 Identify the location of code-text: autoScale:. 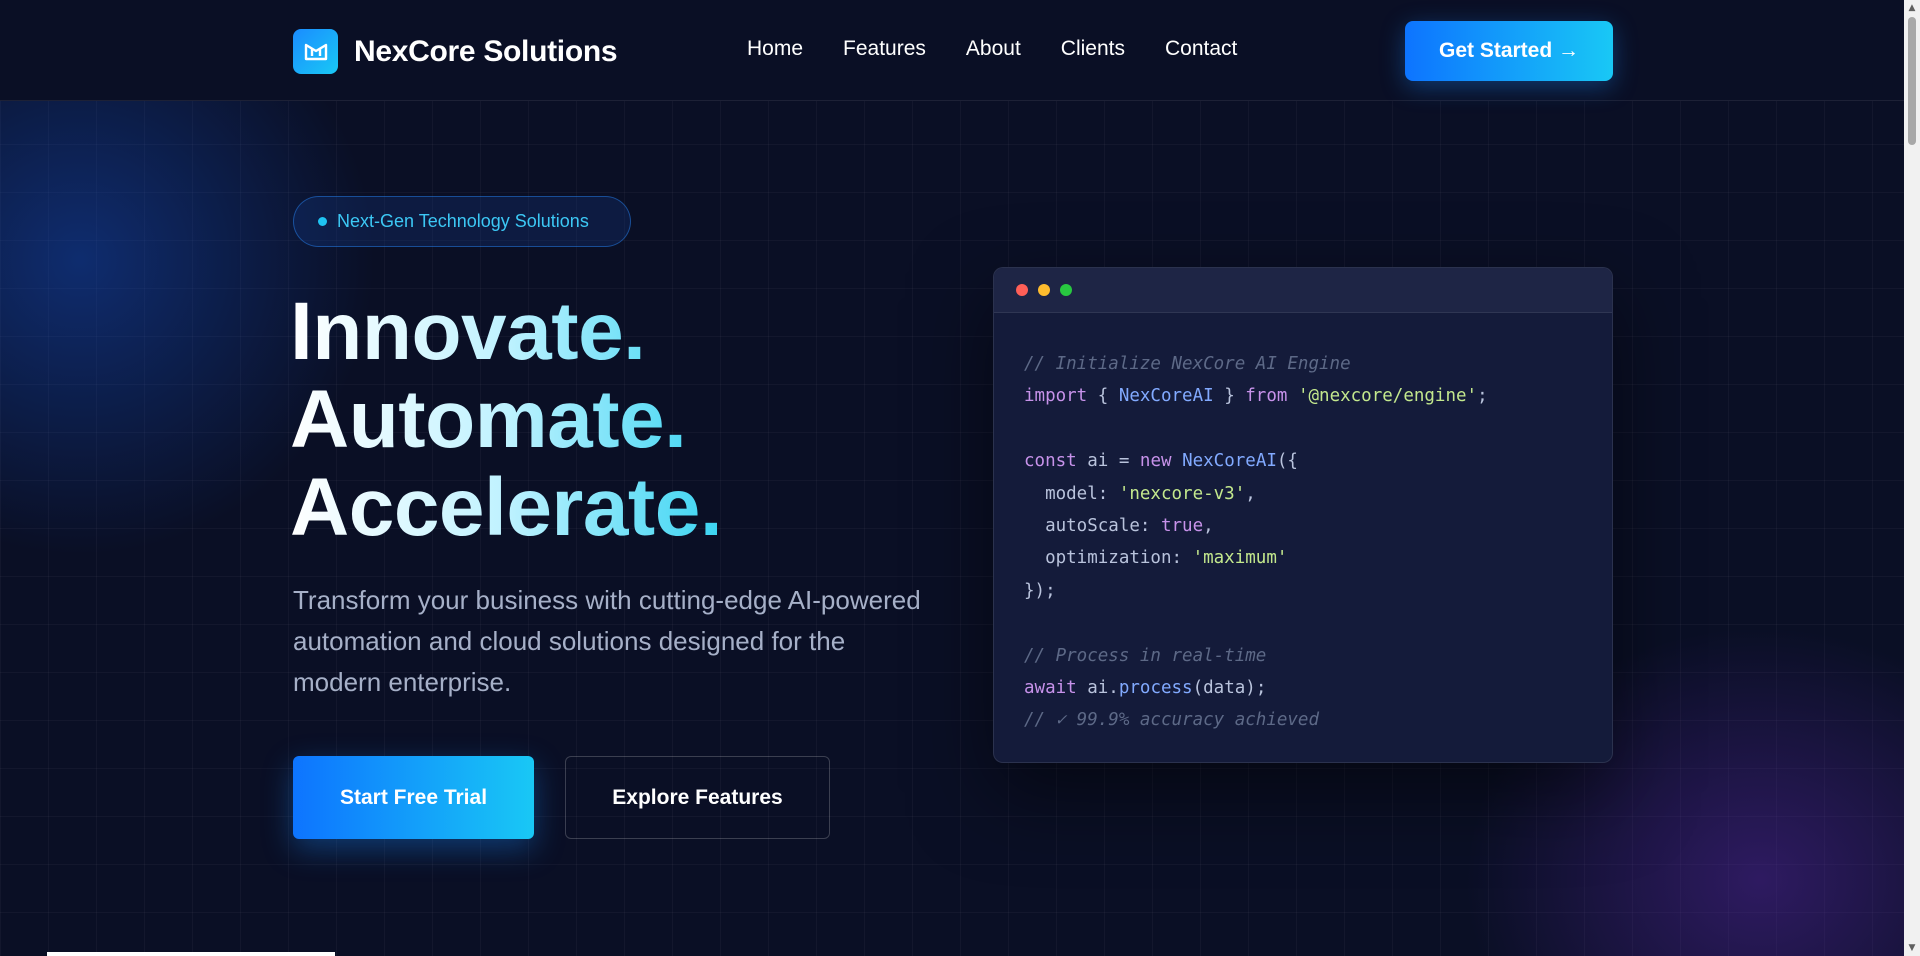
(1092, 526).